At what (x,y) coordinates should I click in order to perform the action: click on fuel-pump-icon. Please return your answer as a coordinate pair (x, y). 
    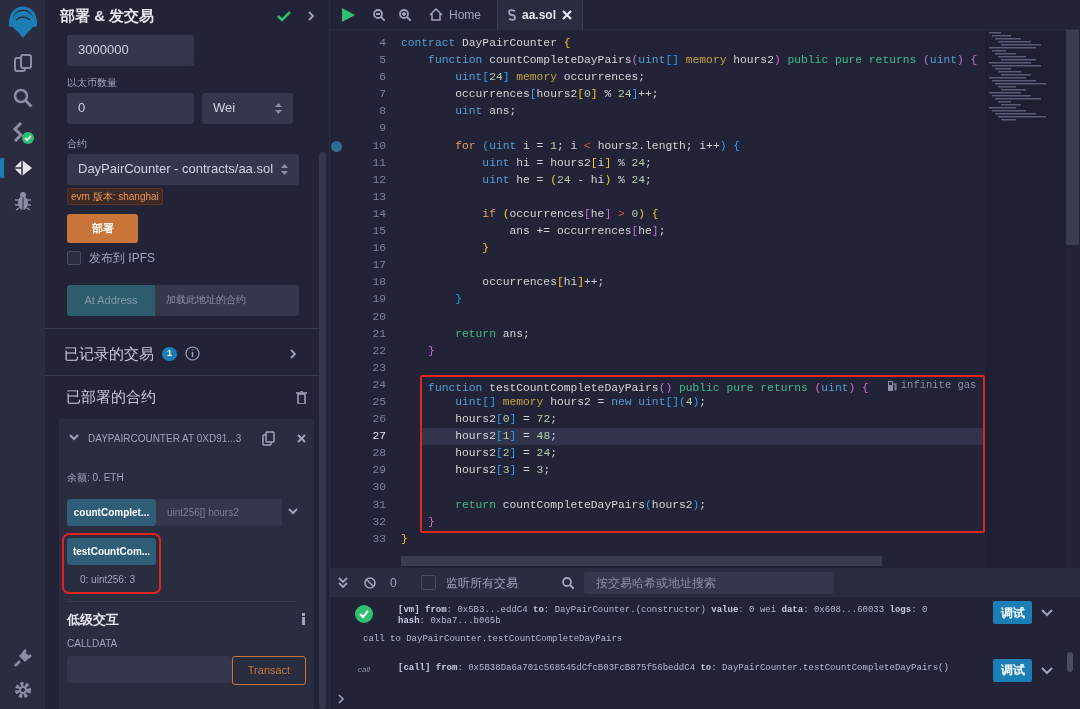
    Looking at the image, I should click on (891, 385).